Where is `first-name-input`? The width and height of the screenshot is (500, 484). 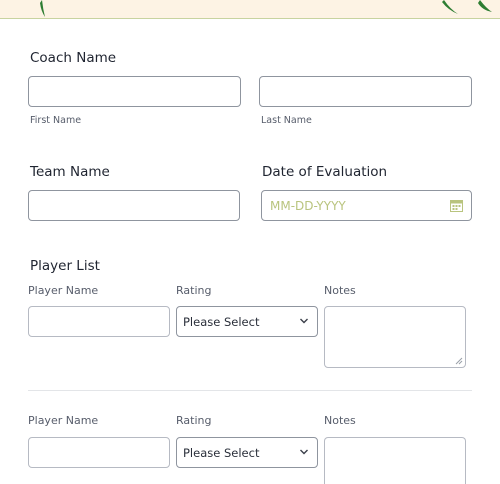
first-name-input is located at coordinates (134, 91).